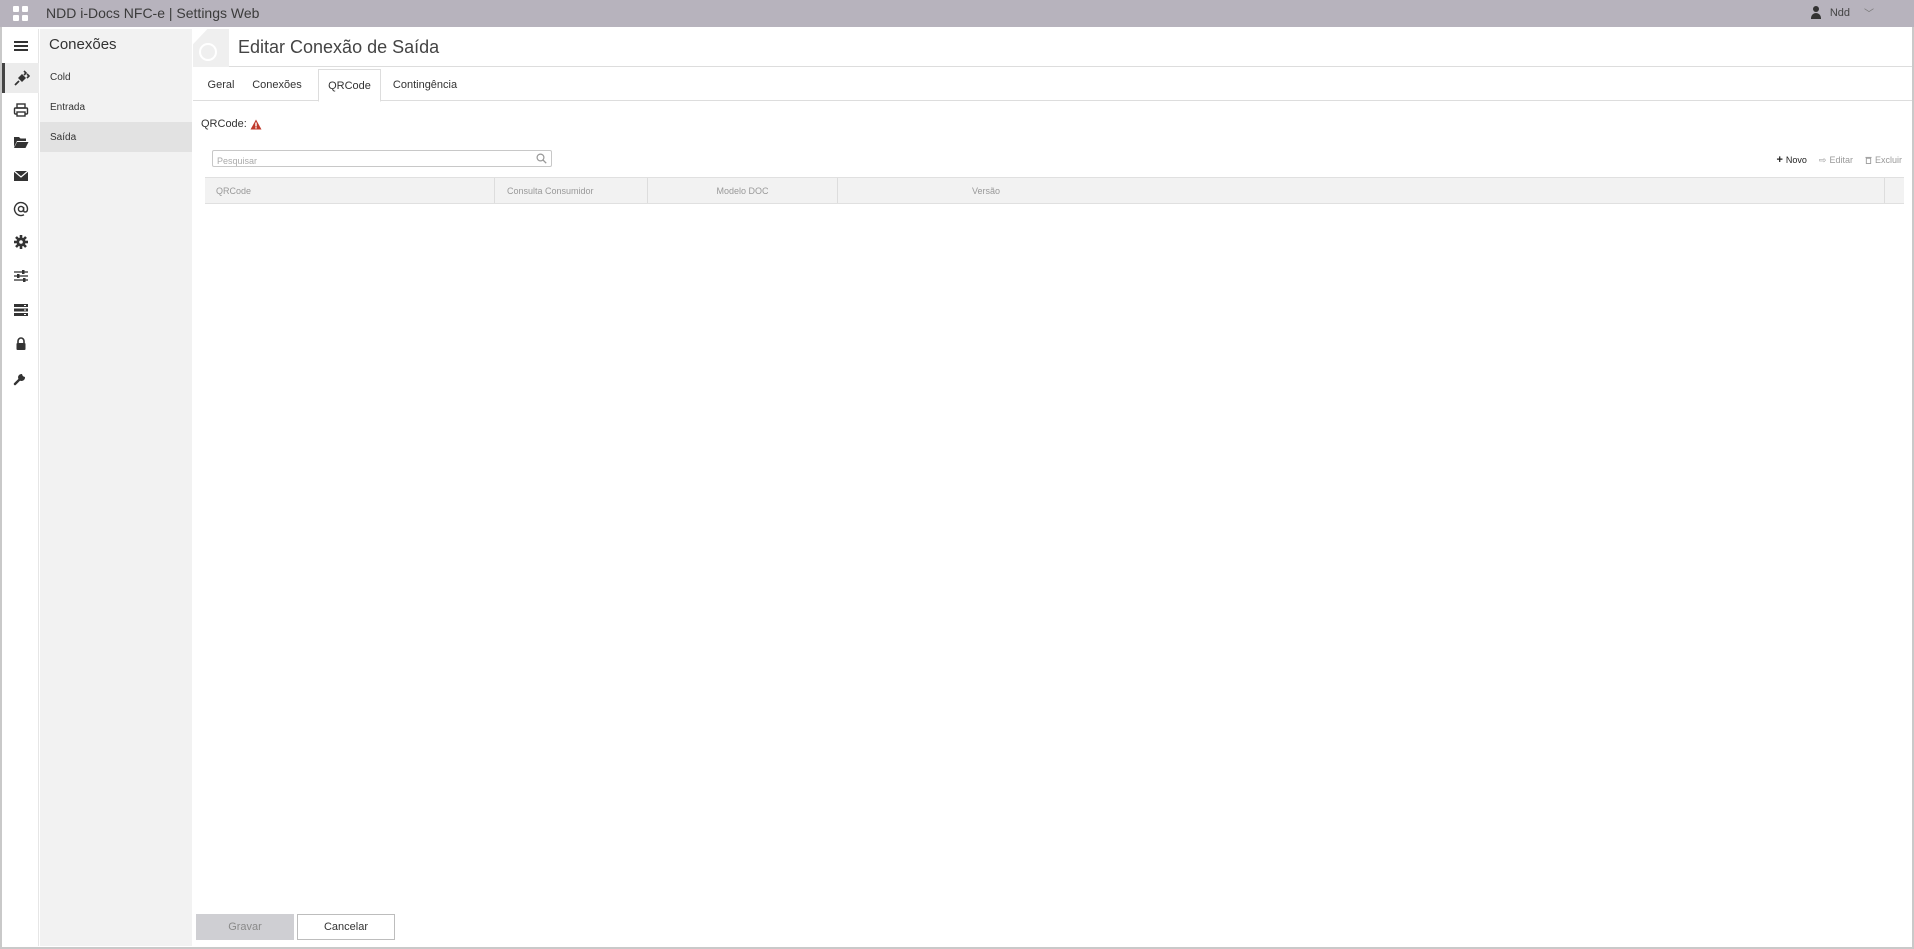 The width and height of the screenshot is (1914, 949). Describe the element at coordinates (1361, 190) in the screenshot. I see `column-header-versao: Versão` at that location.